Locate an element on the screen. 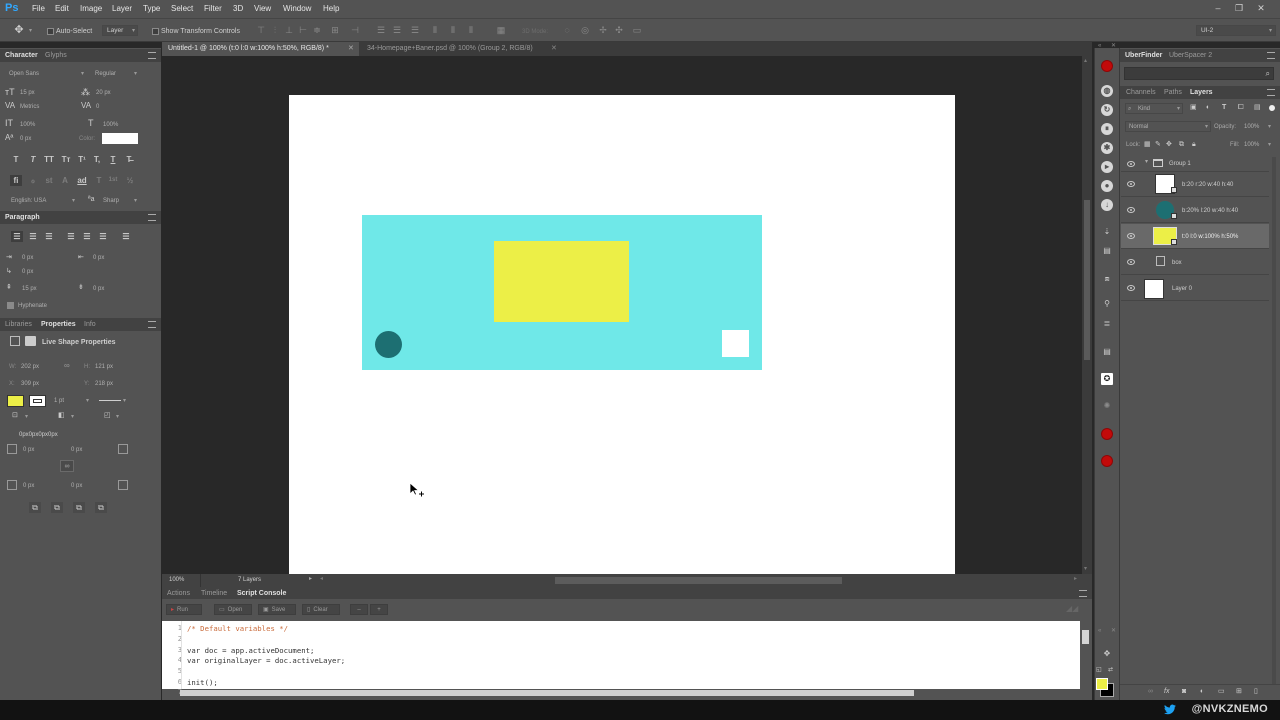 This screenshot has height=720, width=1280. distribute-left-icon: ⦀ is located at coordinates (435, 30).